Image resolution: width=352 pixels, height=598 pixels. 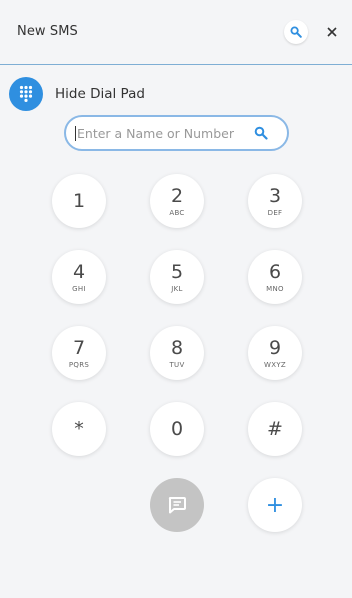 I want to click on dial-key-2: 2 ABC, so click(x=177, y=201).